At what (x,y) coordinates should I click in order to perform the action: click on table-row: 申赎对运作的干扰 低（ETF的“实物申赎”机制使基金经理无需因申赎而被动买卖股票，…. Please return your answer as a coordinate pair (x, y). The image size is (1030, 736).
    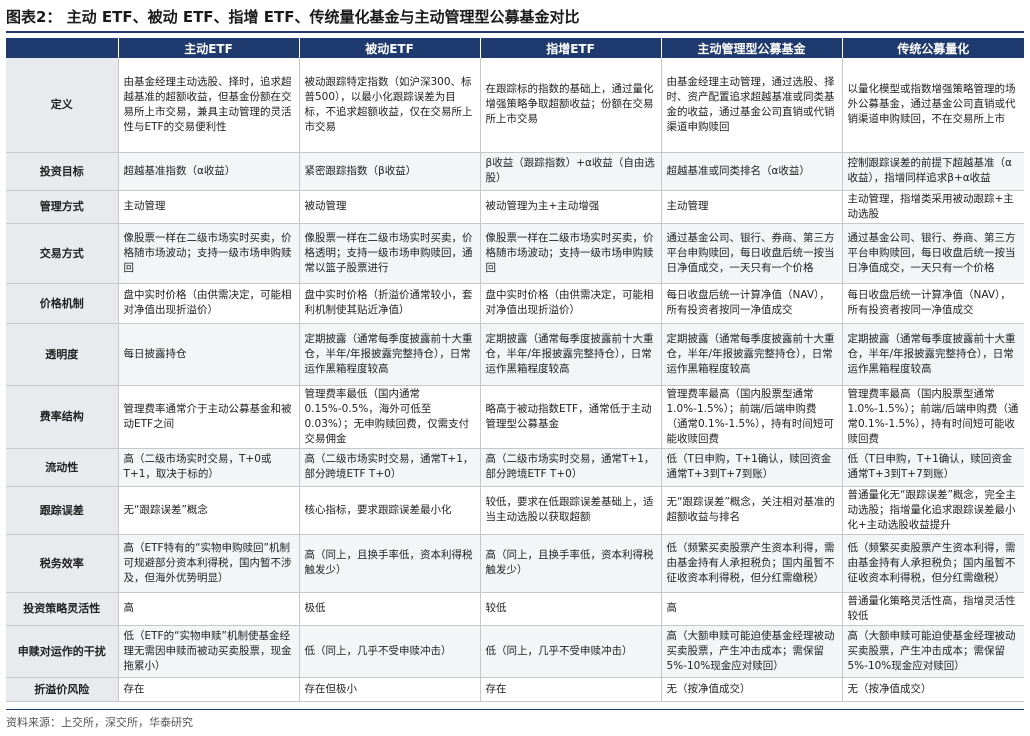
    Looking at the image, I should click on (515, 651).